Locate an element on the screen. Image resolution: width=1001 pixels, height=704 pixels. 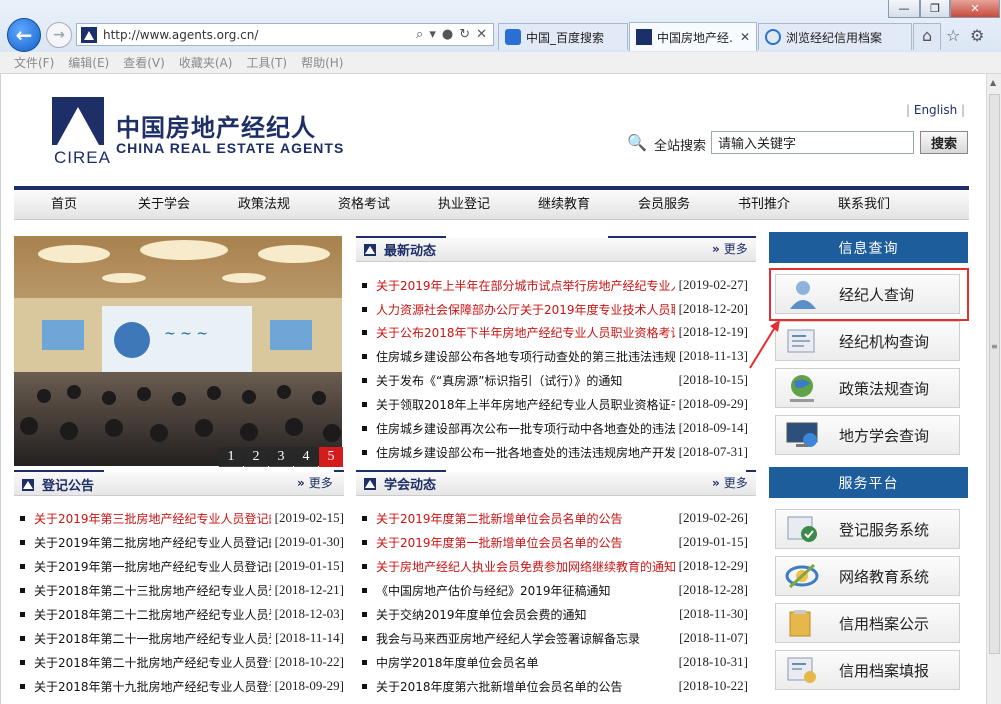
site-search-input is located at coordinates (812, 142).